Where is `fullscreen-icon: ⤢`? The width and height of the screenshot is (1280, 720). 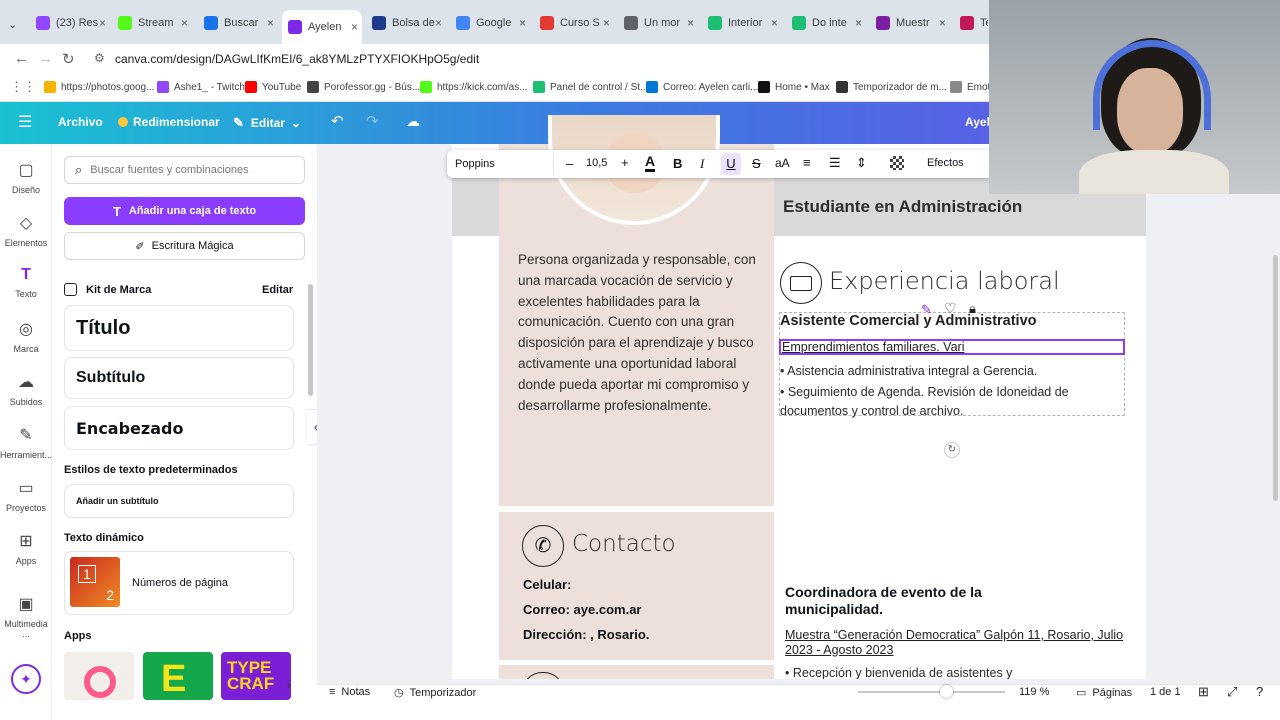 fullscreen-icon: ⤢ is located at coordinates (1232, 692).